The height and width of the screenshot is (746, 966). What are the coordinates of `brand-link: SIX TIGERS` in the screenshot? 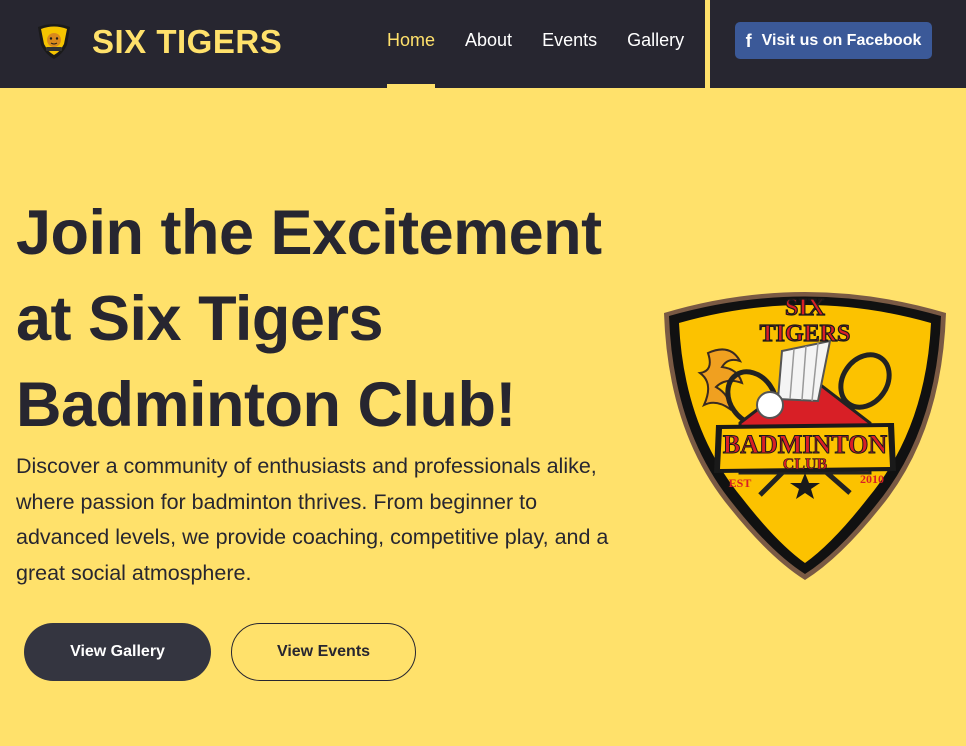 It's located at (158, 41).